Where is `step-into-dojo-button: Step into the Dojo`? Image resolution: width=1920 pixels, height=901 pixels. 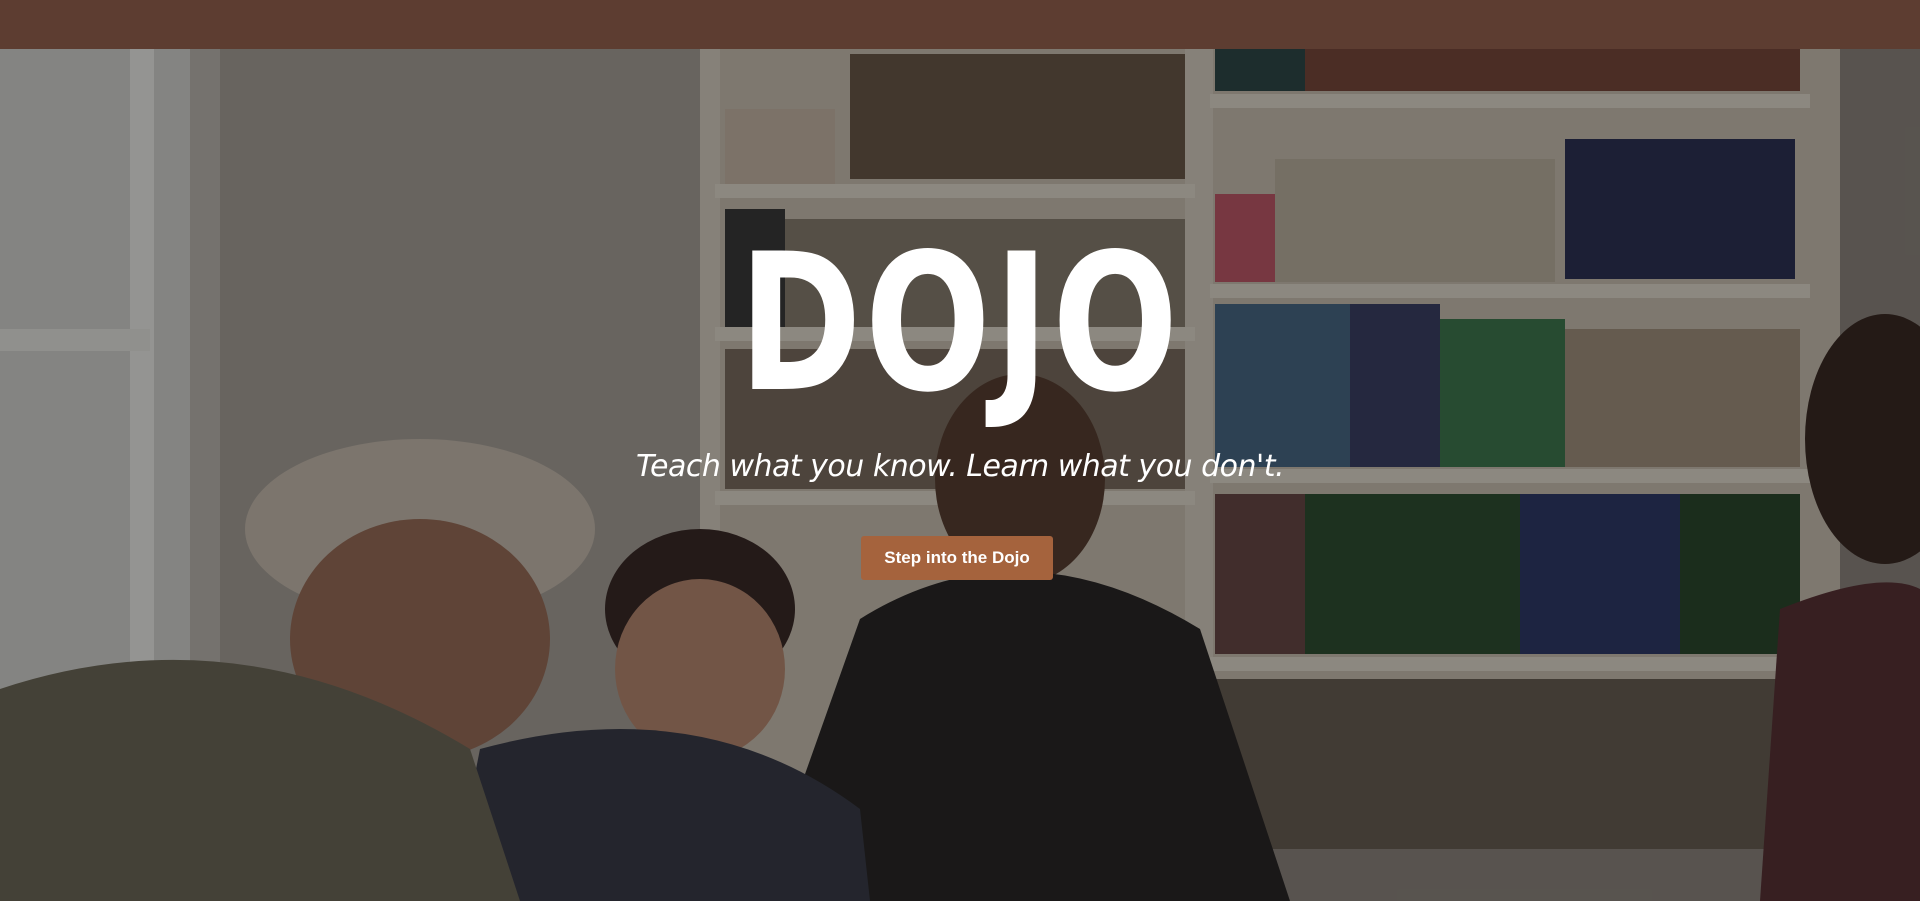
step-into-dojo-button: Step into the Dojo is located at coordinates (957, 558).